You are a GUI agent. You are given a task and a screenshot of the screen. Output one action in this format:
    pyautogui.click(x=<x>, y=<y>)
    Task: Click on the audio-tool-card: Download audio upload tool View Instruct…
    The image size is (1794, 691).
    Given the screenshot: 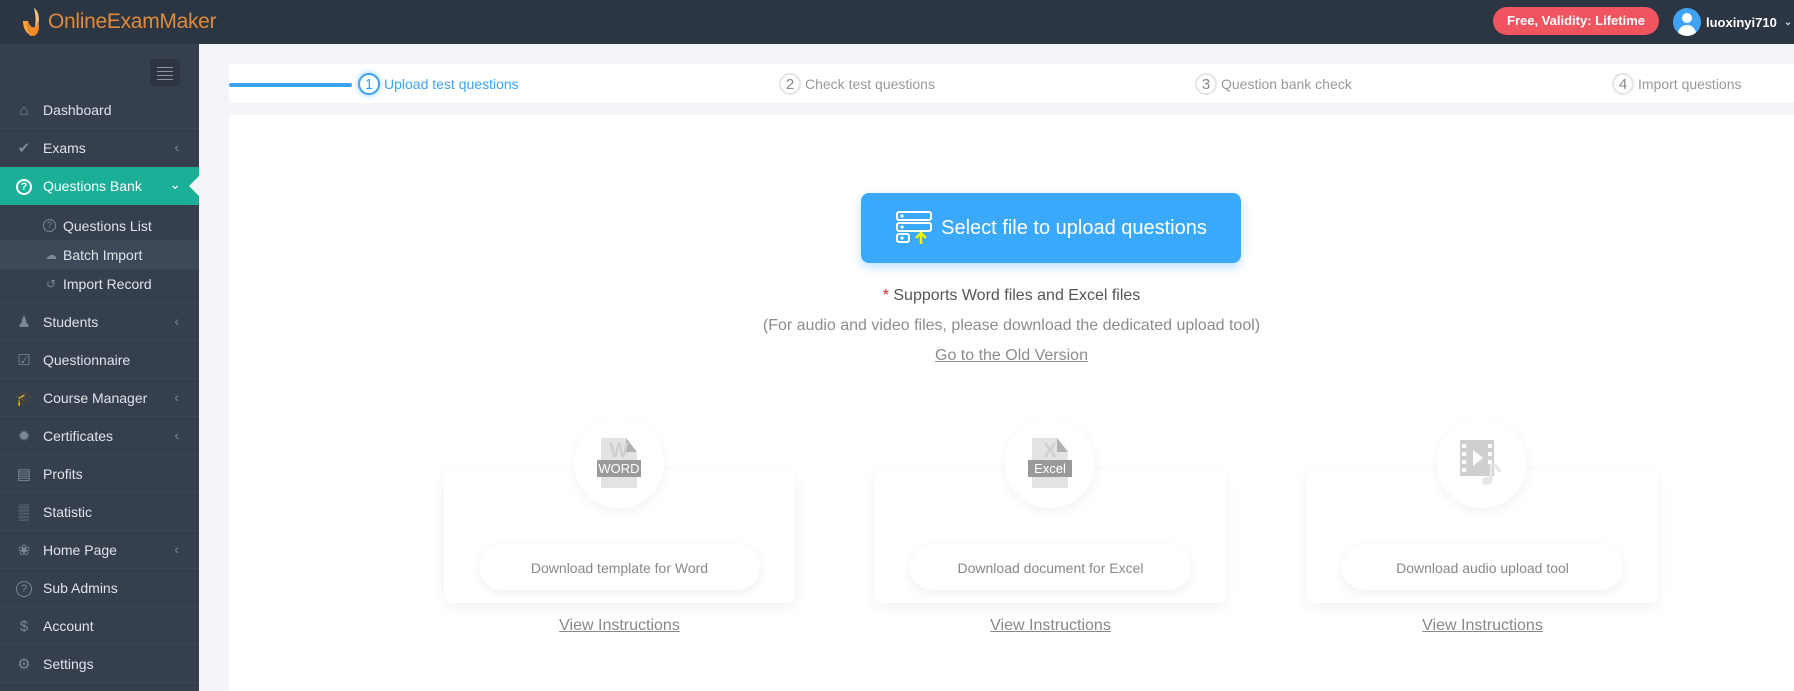 What is the action you would take?
    pyautogui.click(x=1482, y=526)
    